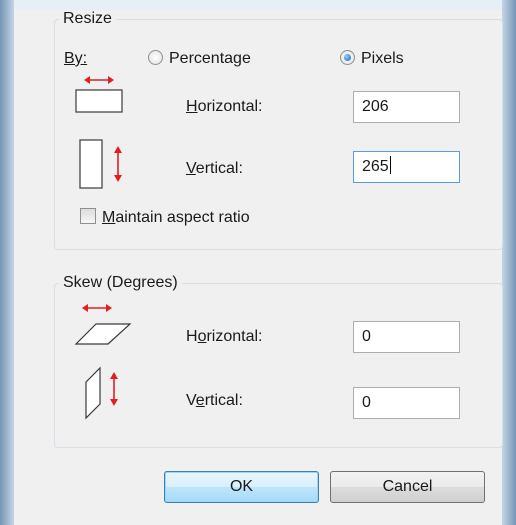 The width and height of the screenshot is (516, 525). What do you see at coordinates (88, 216) in the screenshot?
I see `maintain-aspect-ratio-box` at bounding box center [88, 216].